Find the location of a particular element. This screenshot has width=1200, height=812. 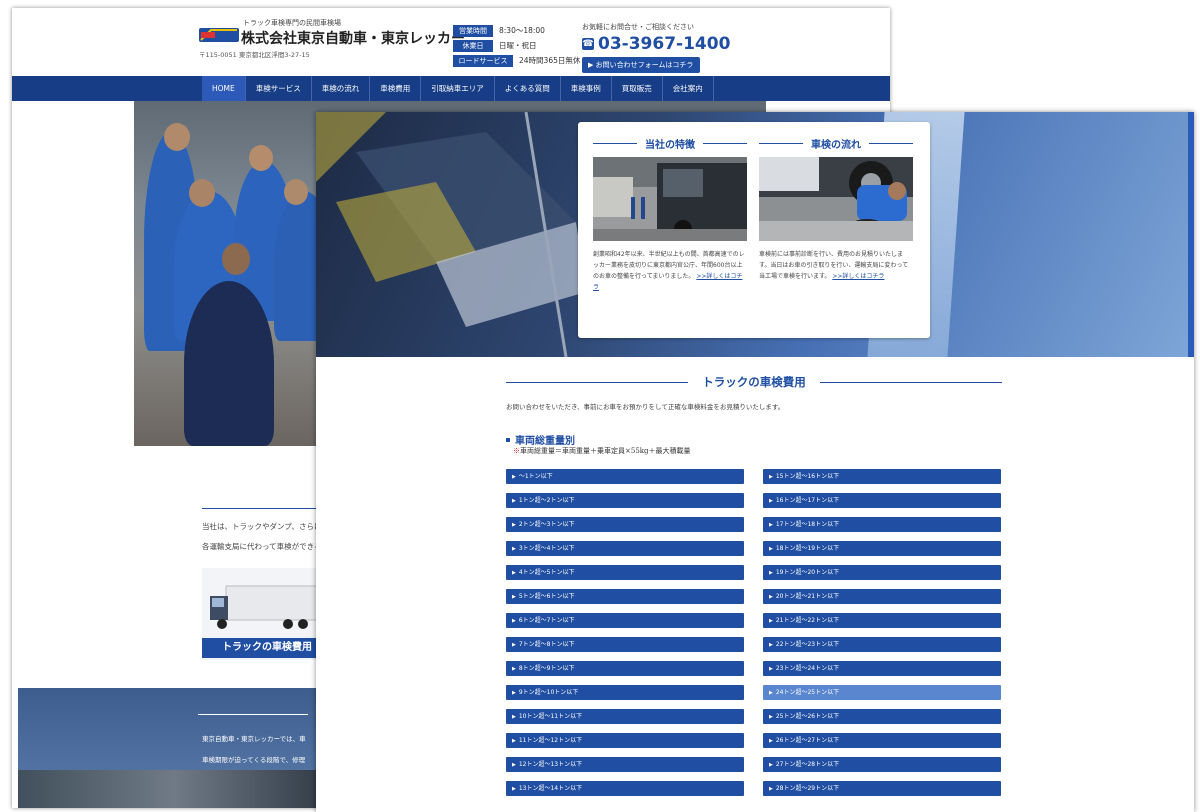

weight-class-button: ▶ 7トン超〜8トン以下 is located at coordinates (625, 644).